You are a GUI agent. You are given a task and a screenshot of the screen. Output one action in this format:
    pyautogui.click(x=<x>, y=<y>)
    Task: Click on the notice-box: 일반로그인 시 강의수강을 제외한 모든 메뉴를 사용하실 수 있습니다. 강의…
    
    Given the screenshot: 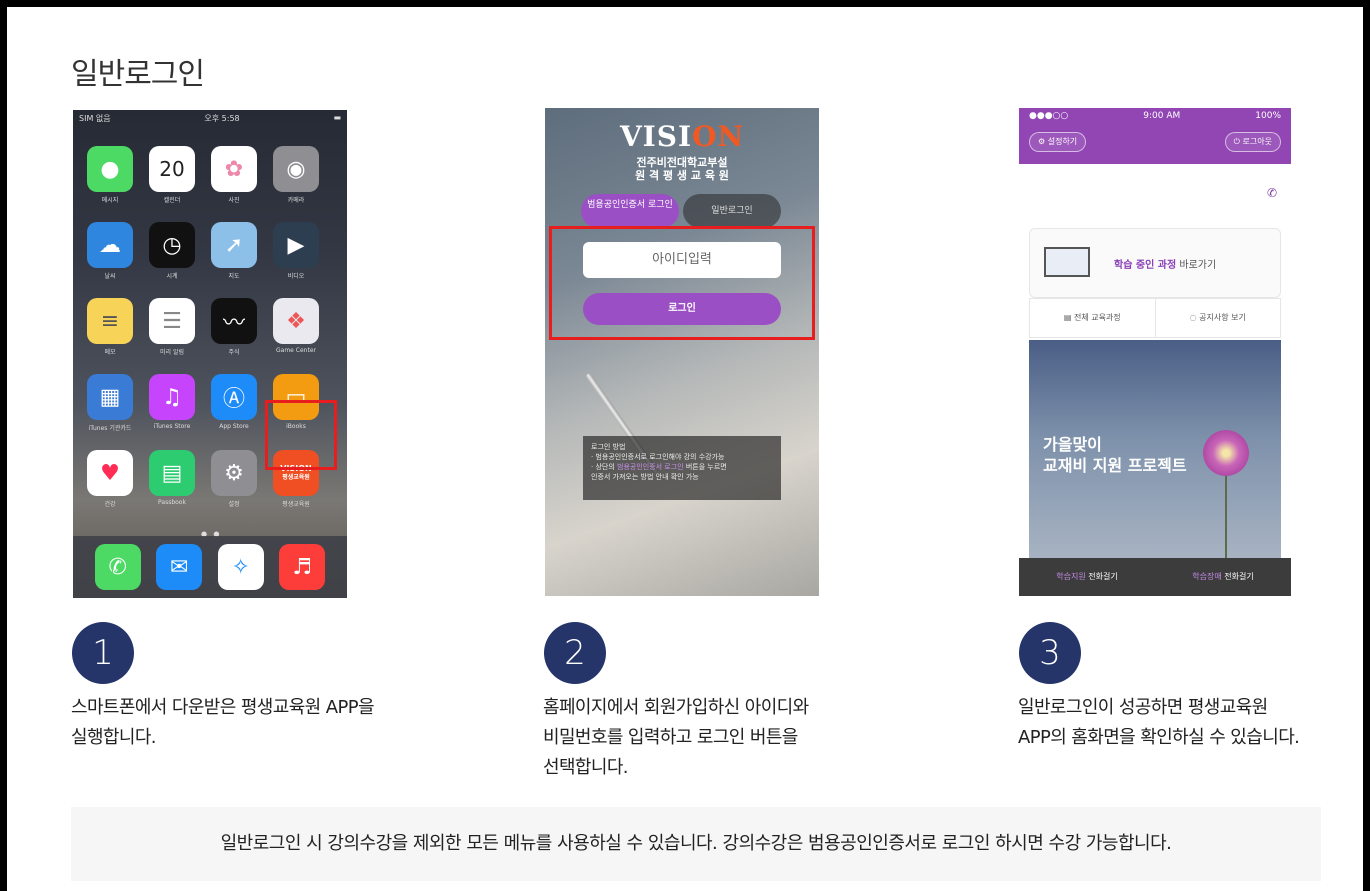 What is the action you would take?
    pyautogui.click(x=696, y=844)
    